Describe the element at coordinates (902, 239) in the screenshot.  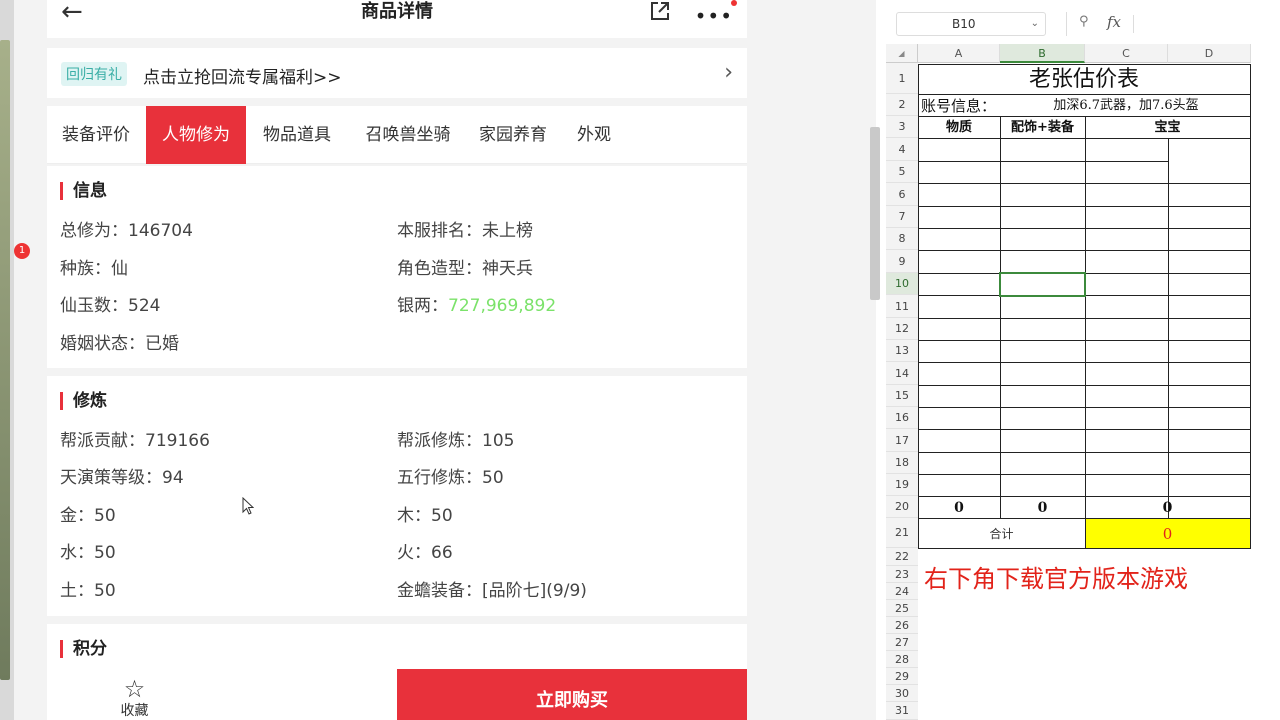
I see `row-header-8: 8` at that location.